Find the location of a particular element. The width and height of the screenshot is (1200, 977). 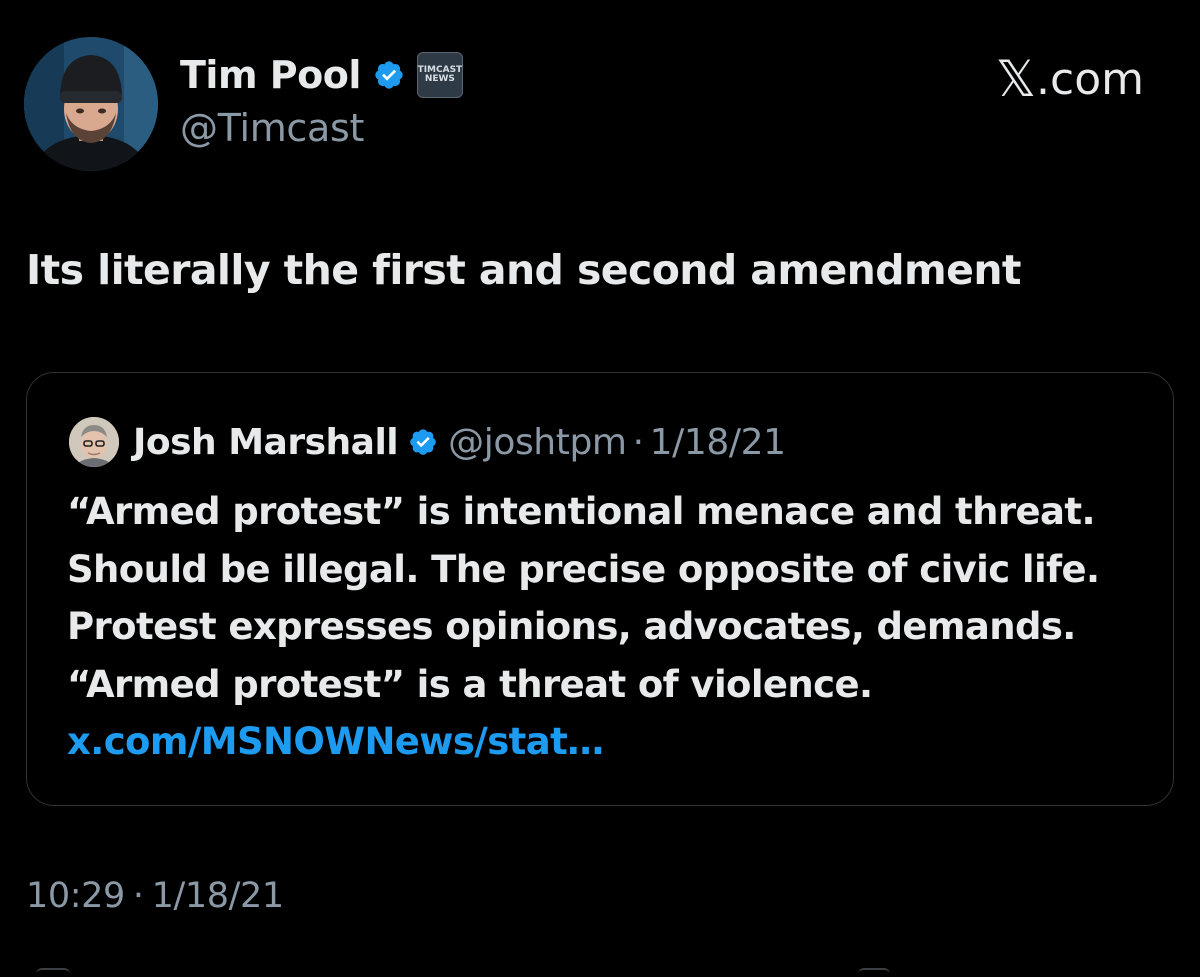

x-brand-logo: 𝕏 .com is located at coordinates (1070, 79).